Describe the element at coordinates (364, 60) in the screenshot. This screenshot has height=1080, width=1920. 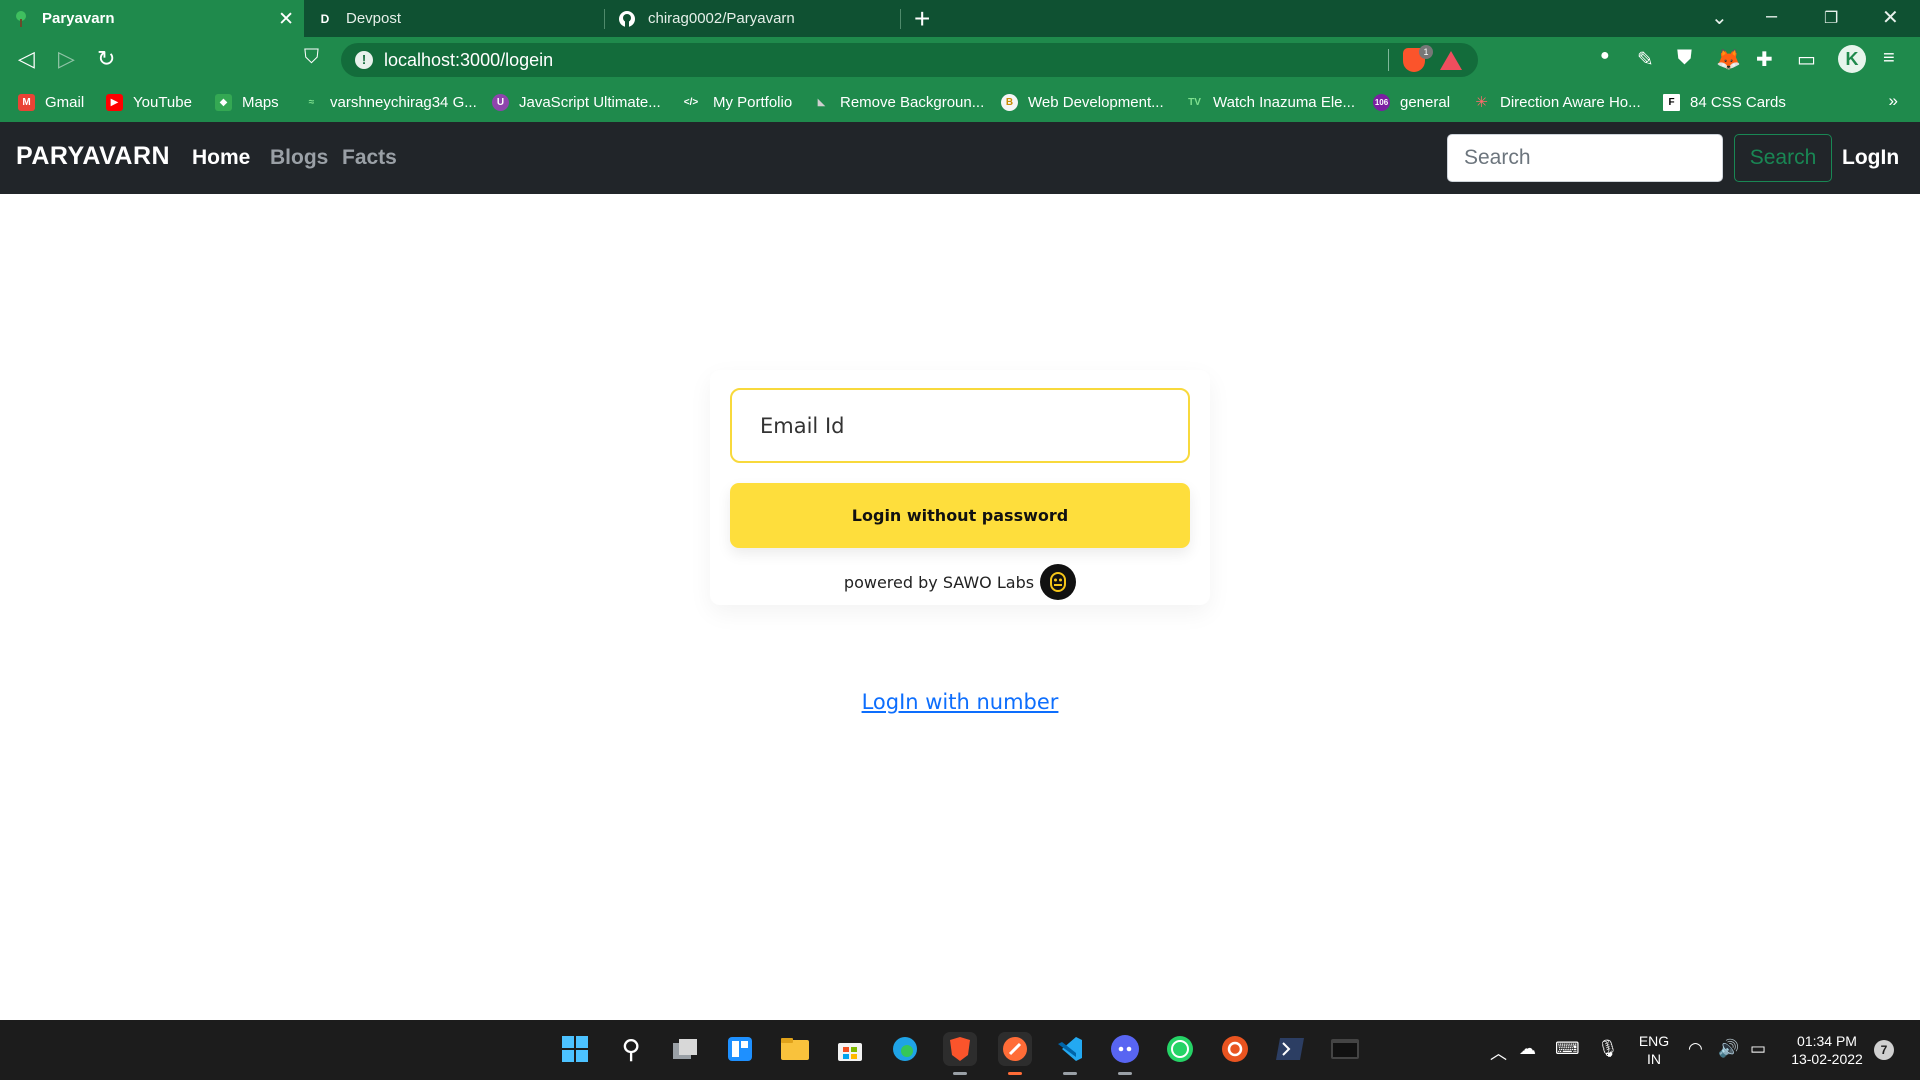
I see `site-info-icon: !` at that location.